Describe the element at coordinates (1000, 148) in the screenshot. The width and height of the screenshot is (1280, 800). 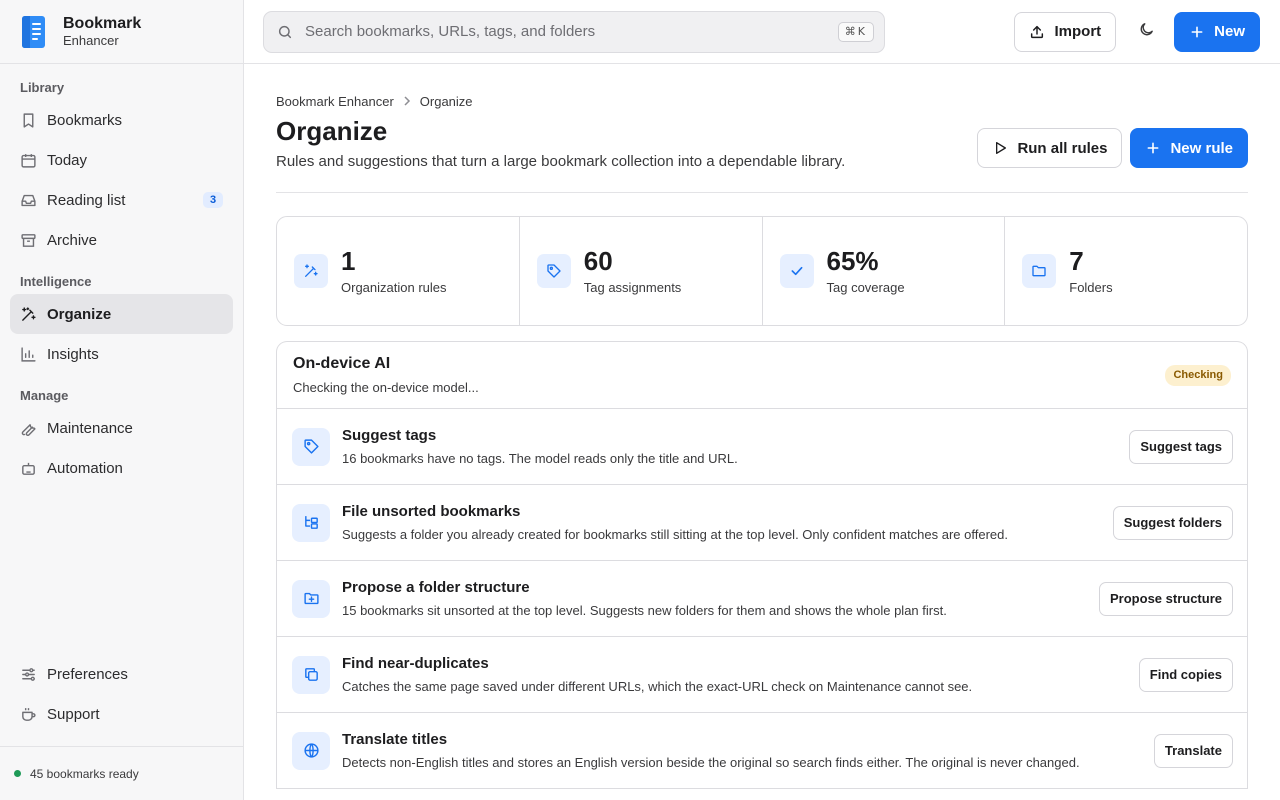
I see `play-icon` at that location.